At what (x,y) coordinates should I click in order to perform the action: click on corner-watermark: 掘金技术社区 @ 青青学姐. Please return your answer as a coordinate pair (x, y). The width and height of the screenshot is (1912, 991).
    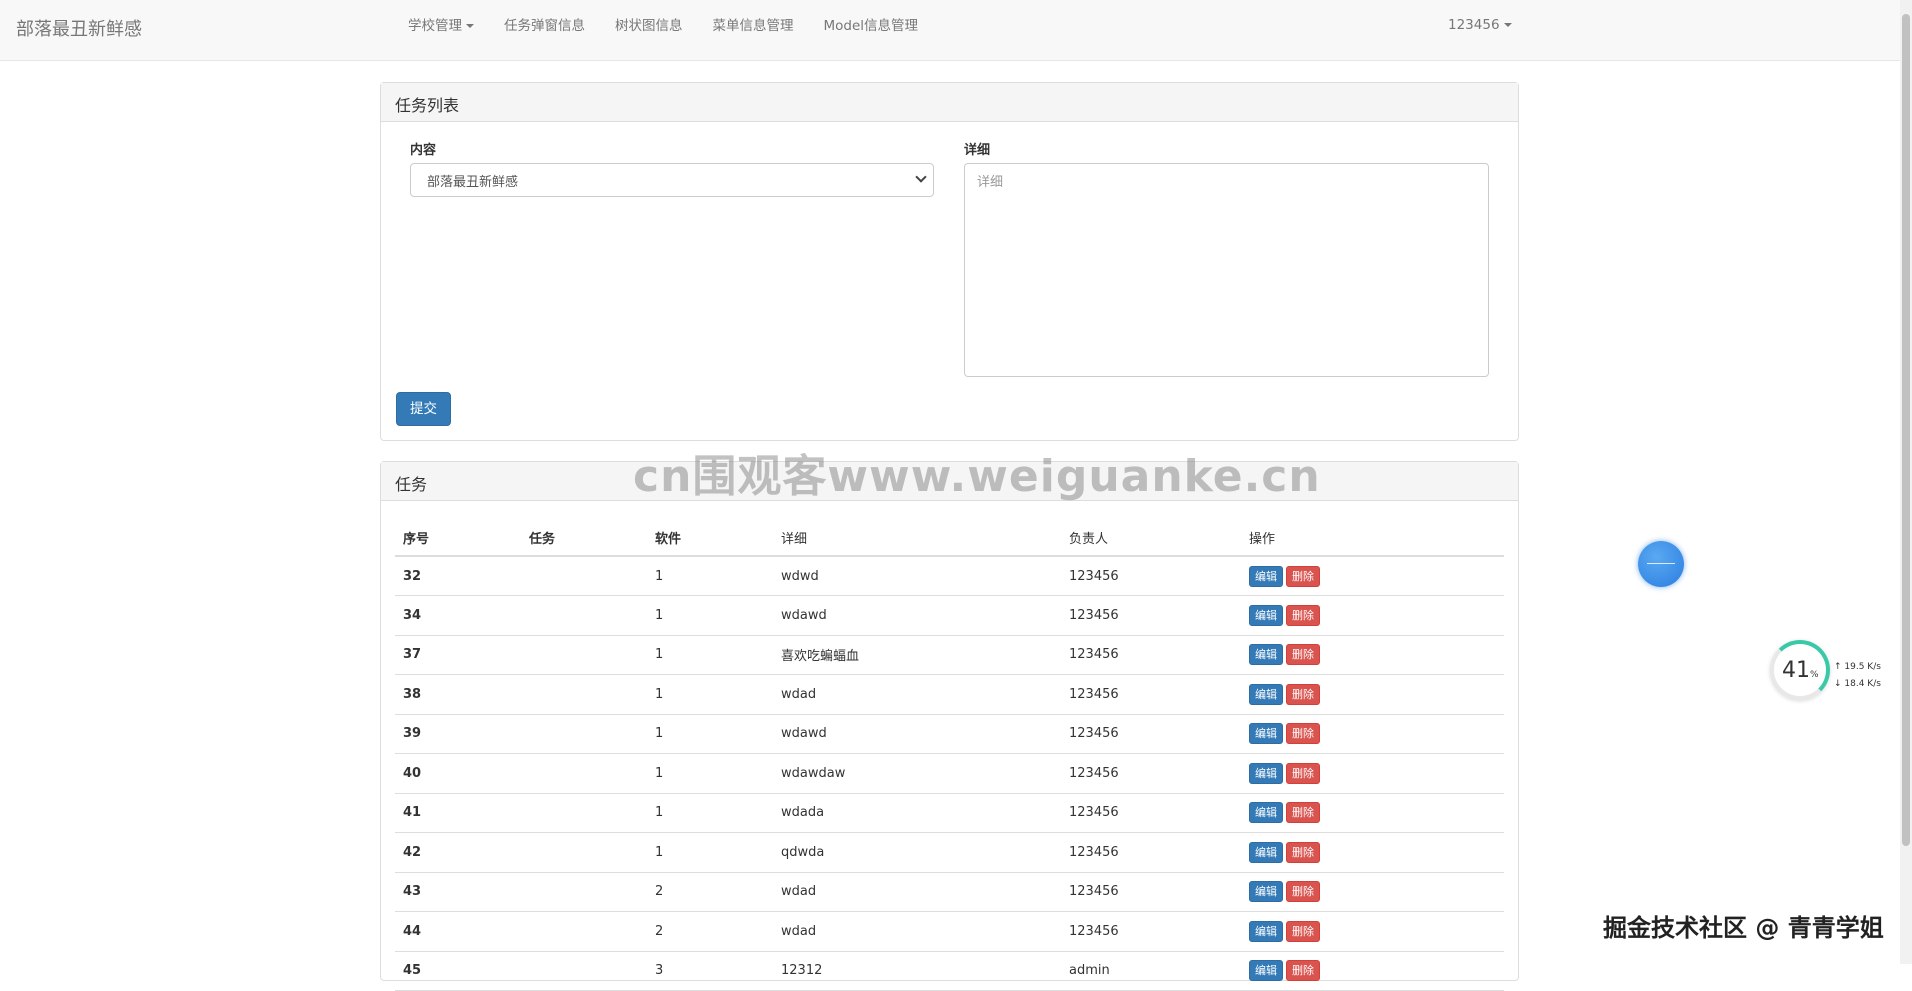
    Looking at the image, I should click on (1743, 928).